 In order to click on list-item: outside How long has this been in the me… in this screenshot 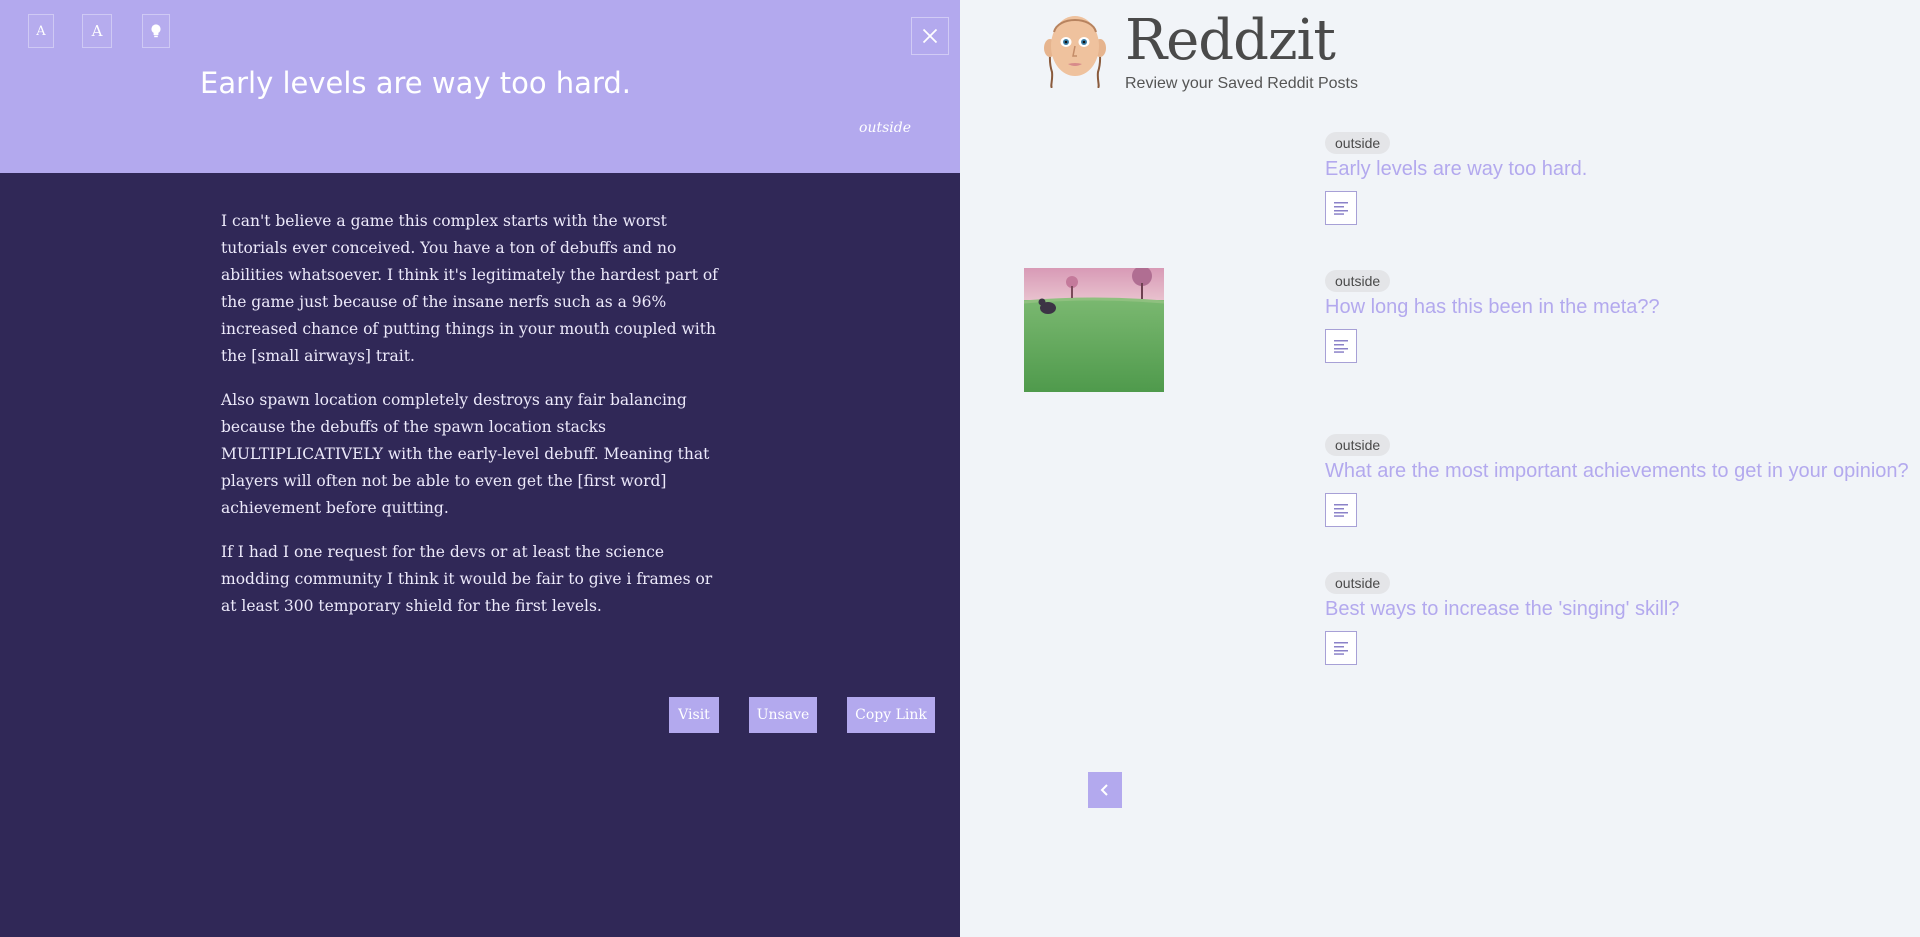, I will do `click(1492, 316)`.